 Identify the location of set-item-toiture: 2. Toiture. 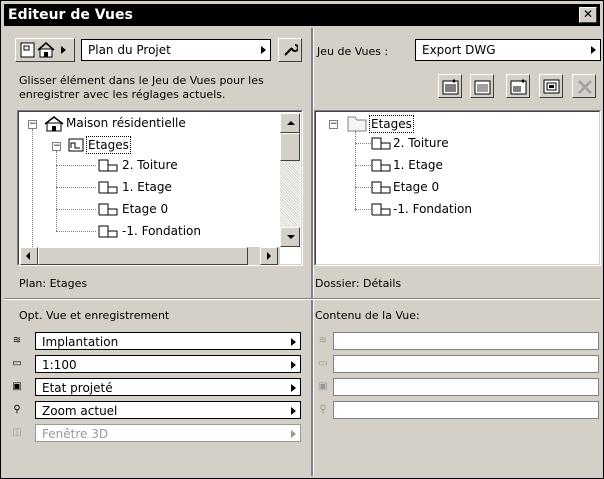
(421, 143).